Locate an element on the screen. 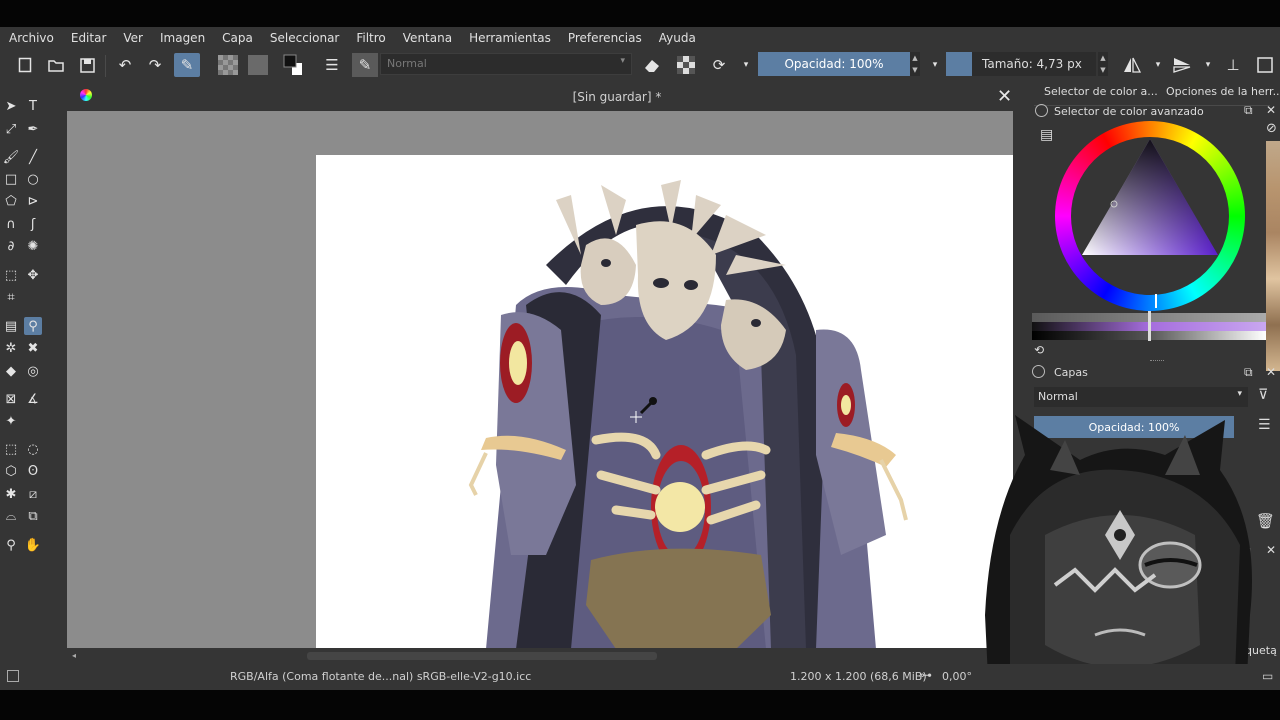  gradient-icon is located at coordinates (258, 65).